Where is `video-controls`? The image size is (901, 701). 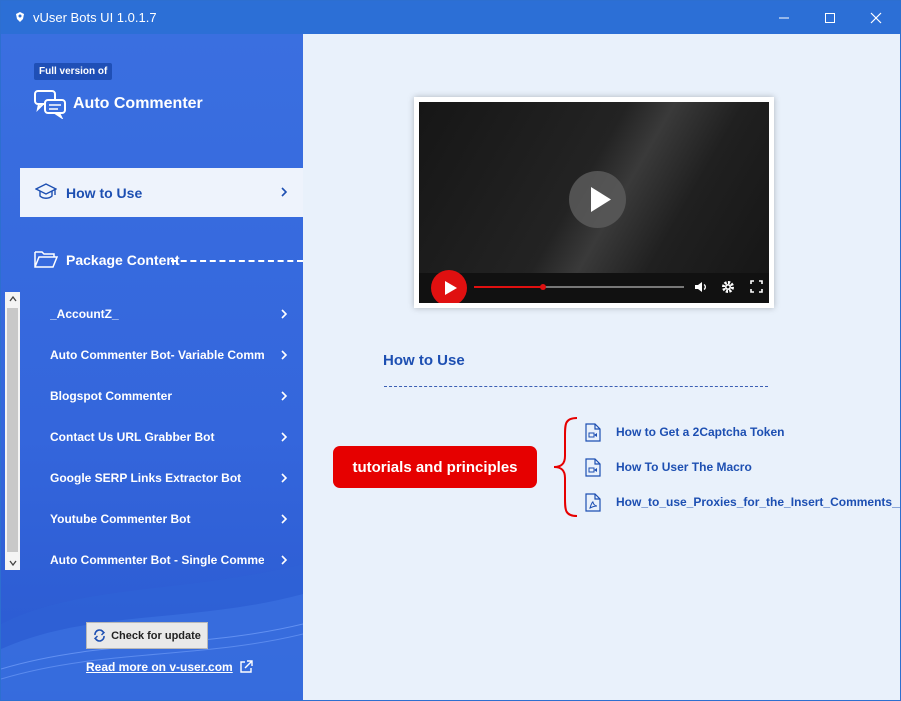
video-controls is located at coordinates (594, 286).